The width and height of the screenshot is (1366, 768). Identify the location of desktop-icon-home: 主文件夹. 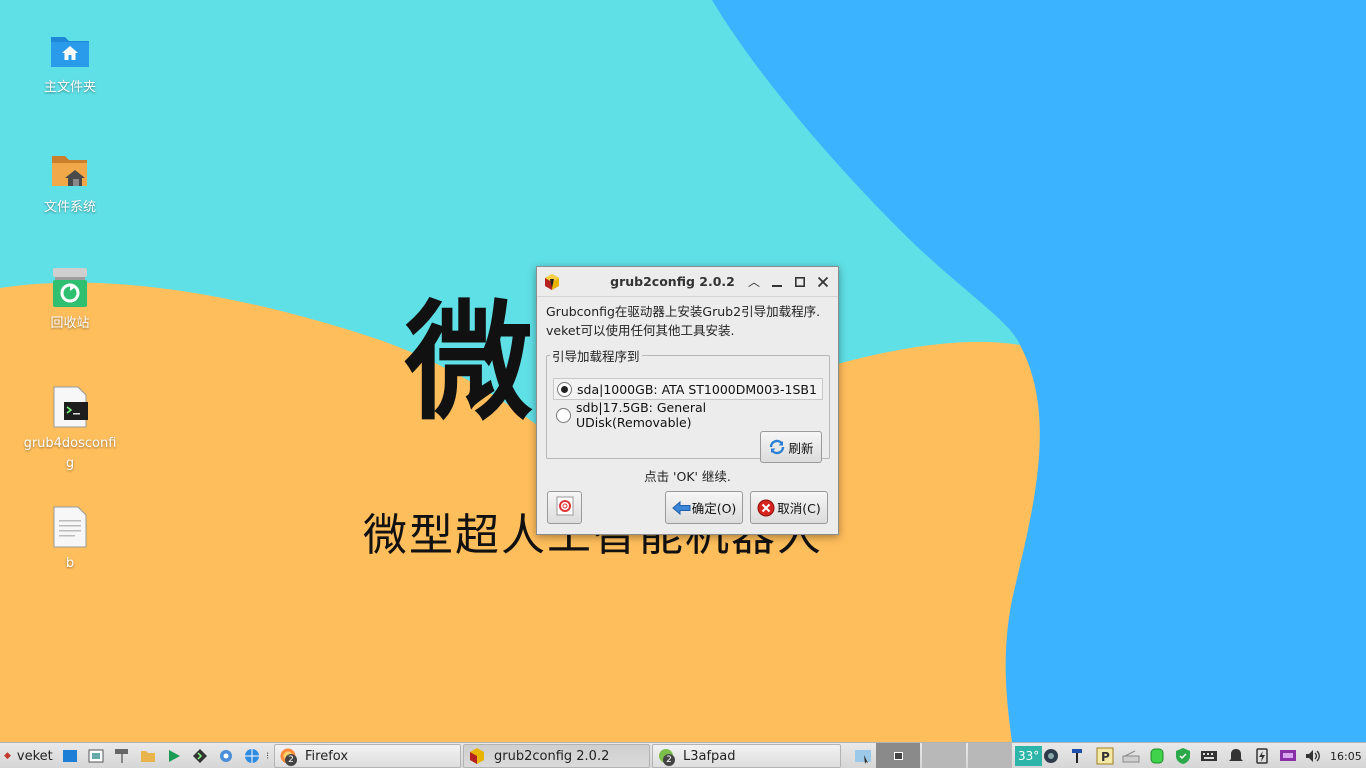
(70, 64).